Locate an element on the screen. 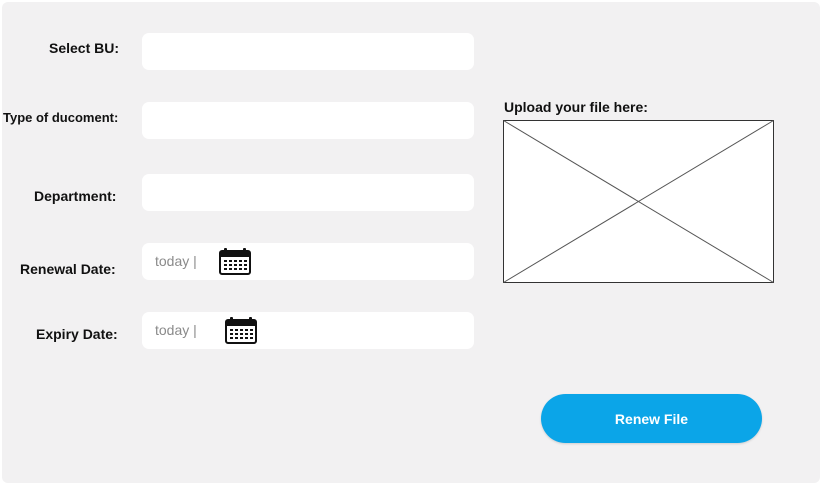 This screenshot has width=822, height=485. expiry-date-value: today | is located at coordinates (176, 330).